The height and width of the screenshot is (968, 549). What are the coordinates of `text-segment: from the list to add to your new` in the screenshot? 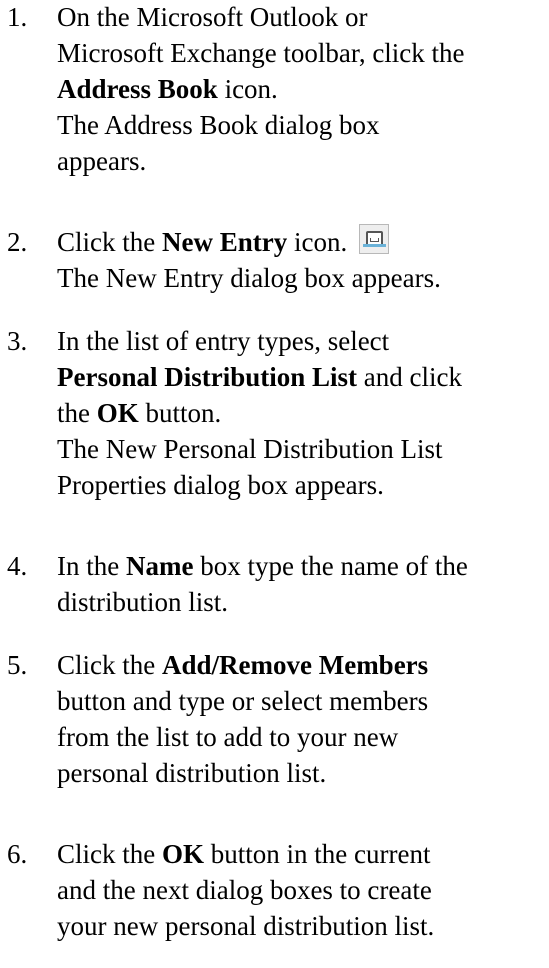 It's located at (228, 737).